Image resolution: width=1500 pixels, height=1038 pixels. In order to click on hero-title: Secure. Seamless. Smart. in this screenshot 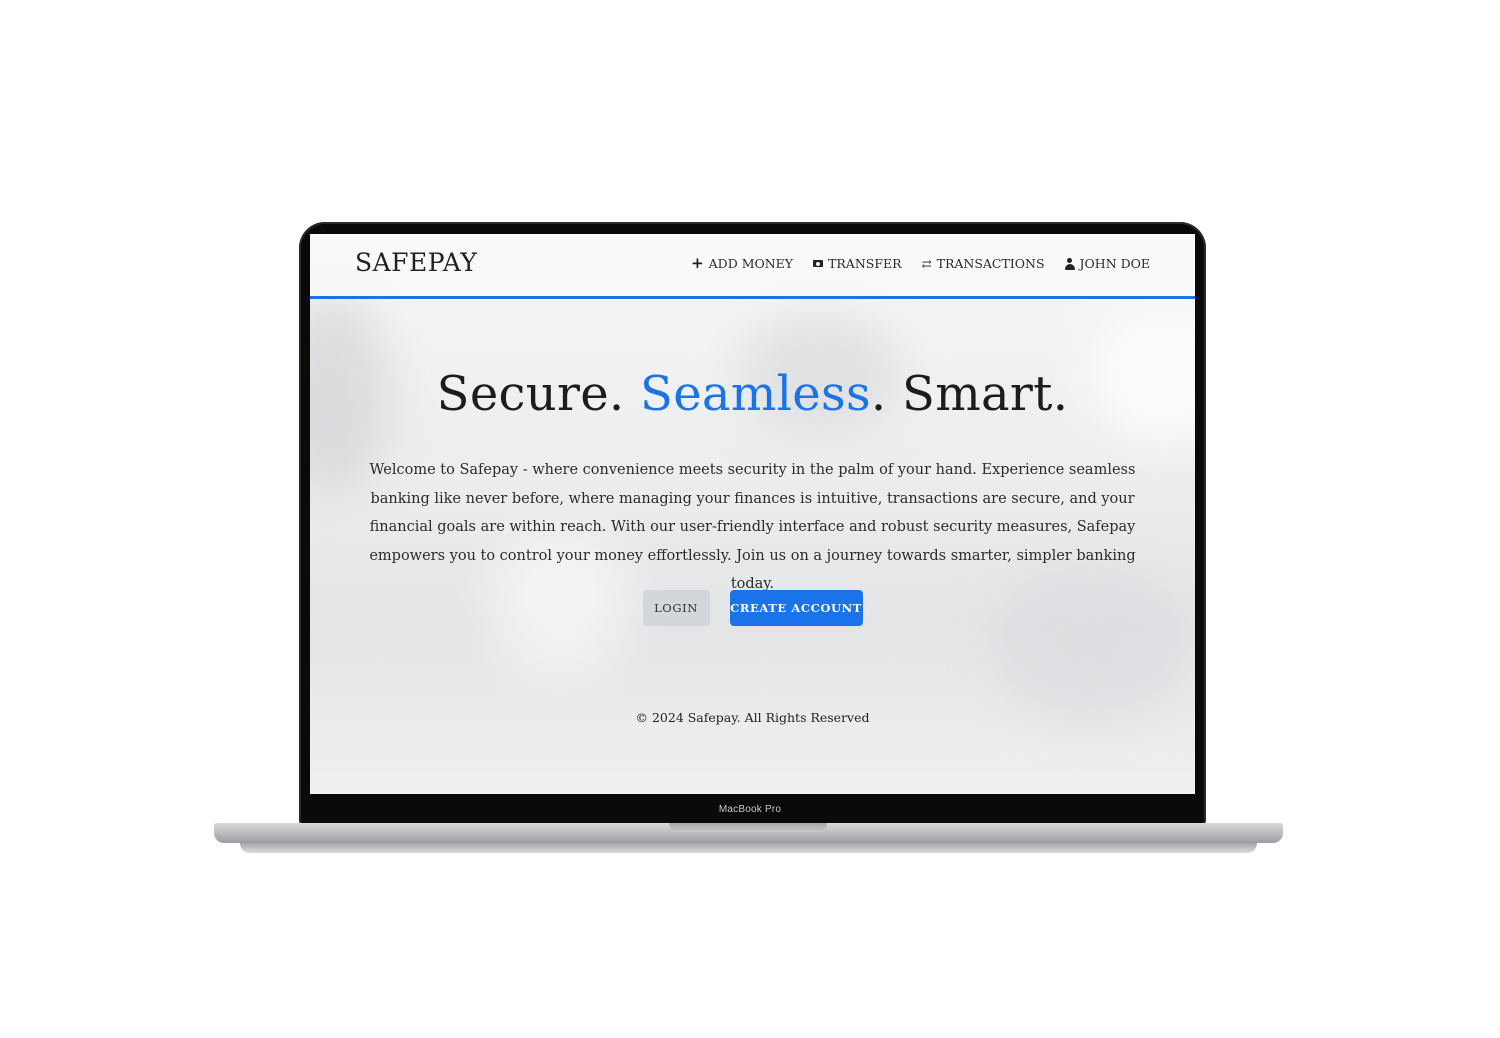, I will do `click(752, 394)`.